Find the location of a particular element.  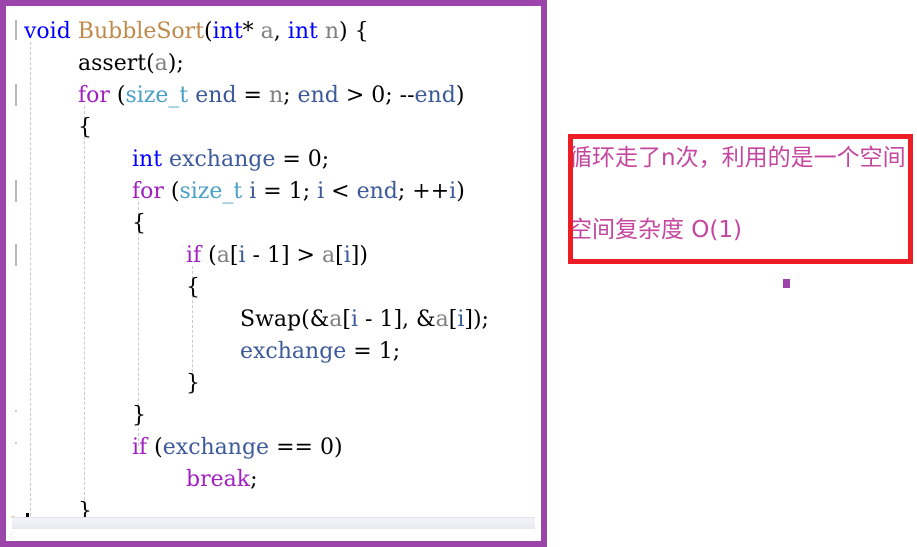

code-line: if (exchange == 0) is located at coordinates (237, 448).